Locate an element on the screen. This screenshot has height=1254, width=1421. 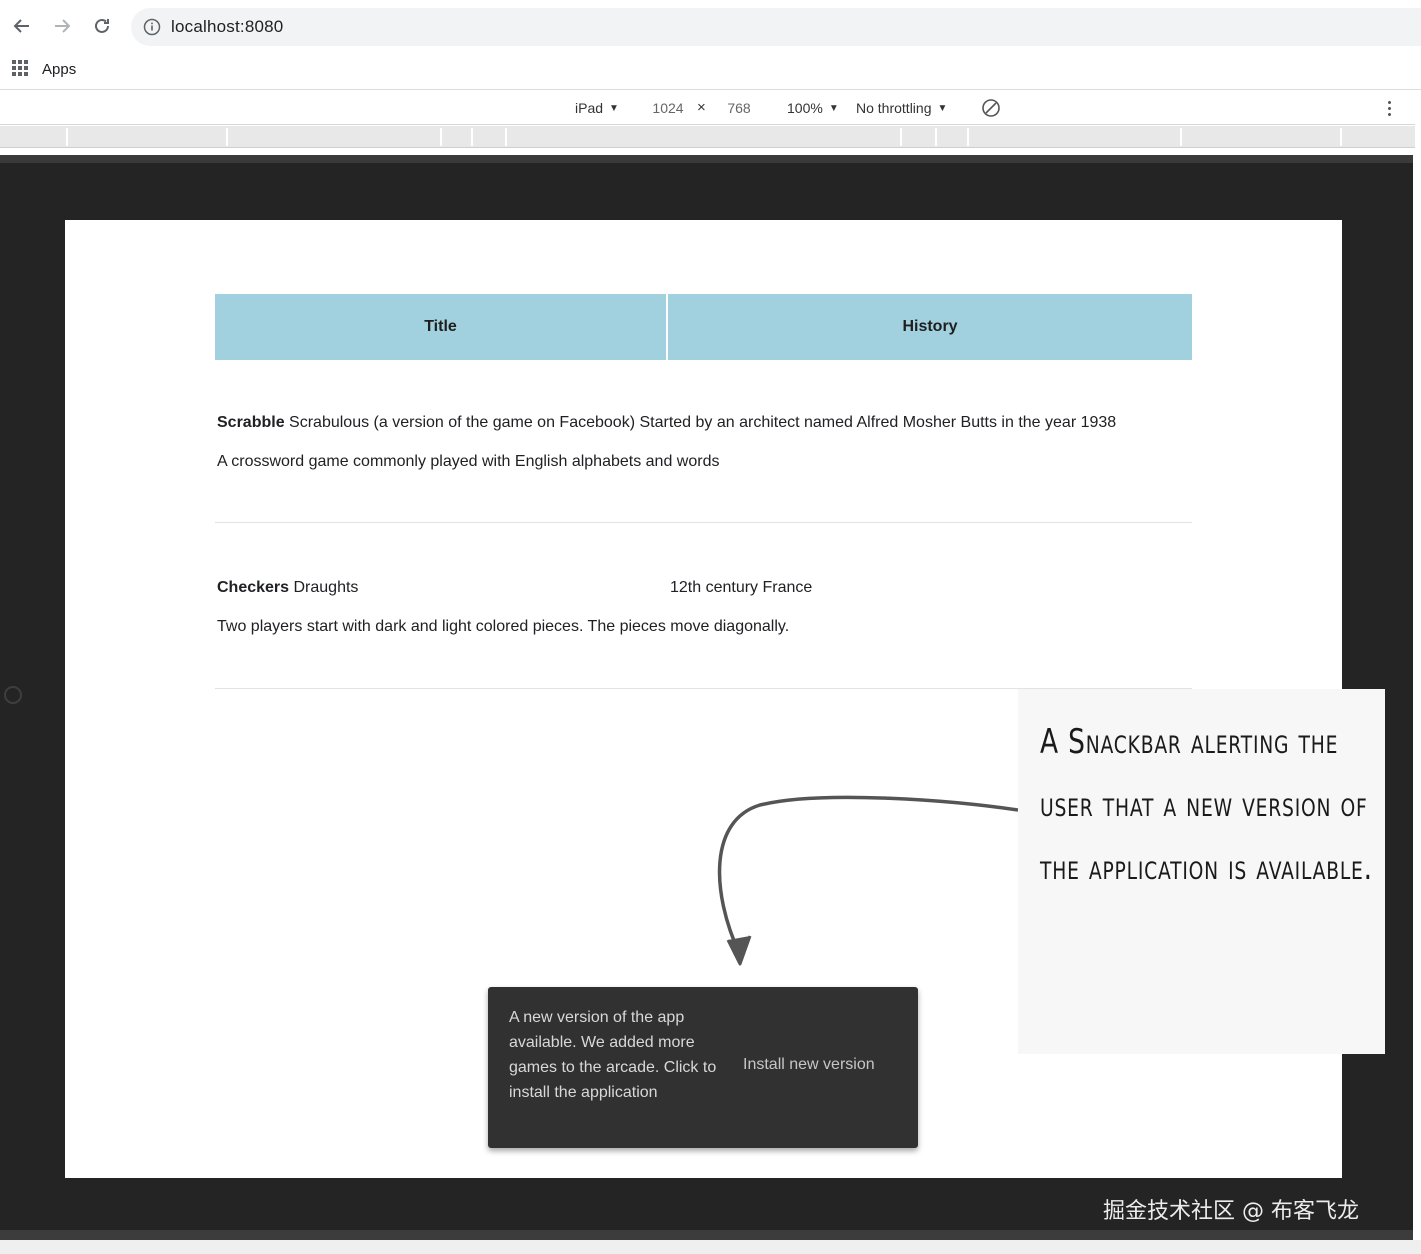
device-select: iPad ▼ is located at coordinates (597, 108).